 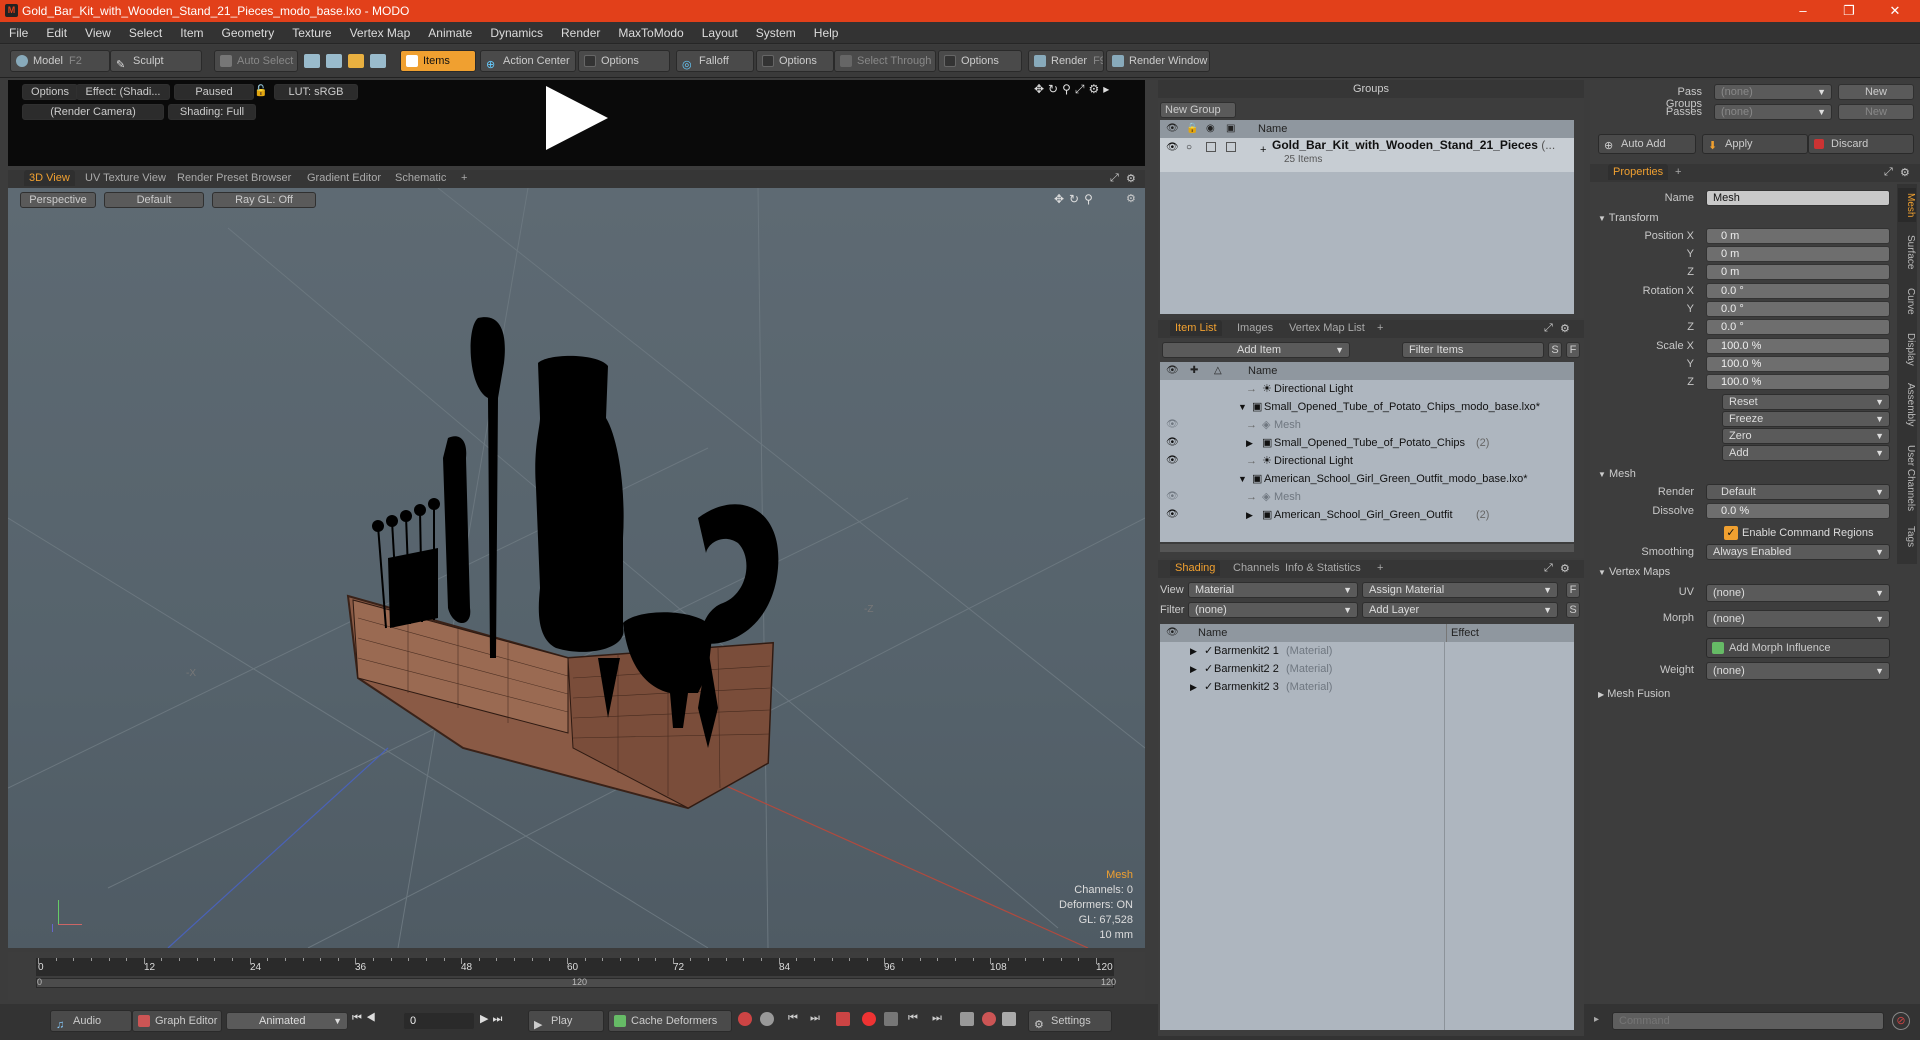 What do you see at coordinates (334, 61) in the screenshot?
I see `edge-mode-icon` at bounding box center [334, 61].